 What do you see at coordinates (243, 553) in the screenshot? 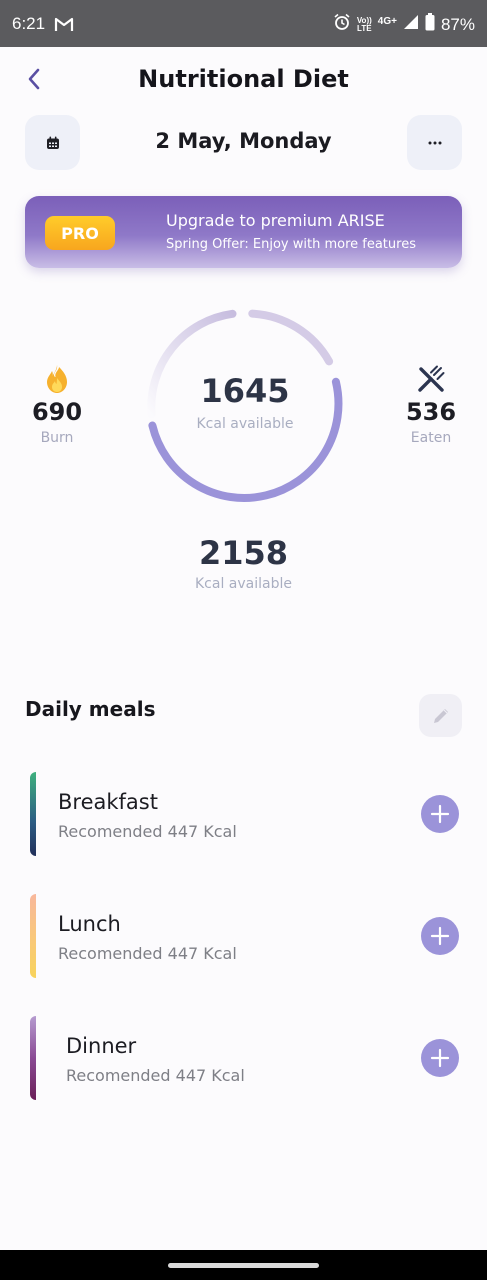
I see `total-value: 2158` at bounding box center [243, 553].